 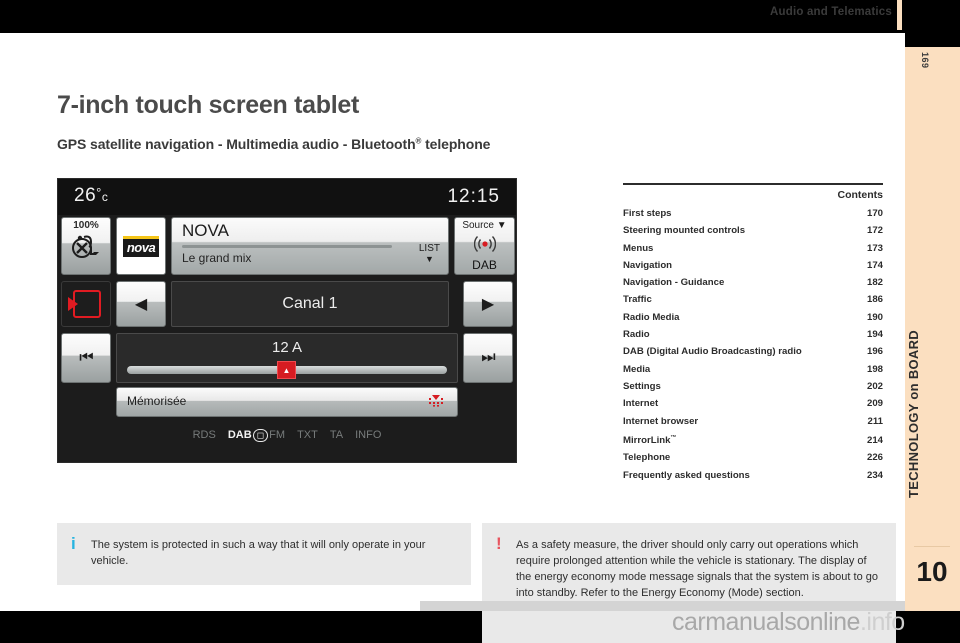 I want to click on mute-music-icon-svg, so click(x=85, y=246).